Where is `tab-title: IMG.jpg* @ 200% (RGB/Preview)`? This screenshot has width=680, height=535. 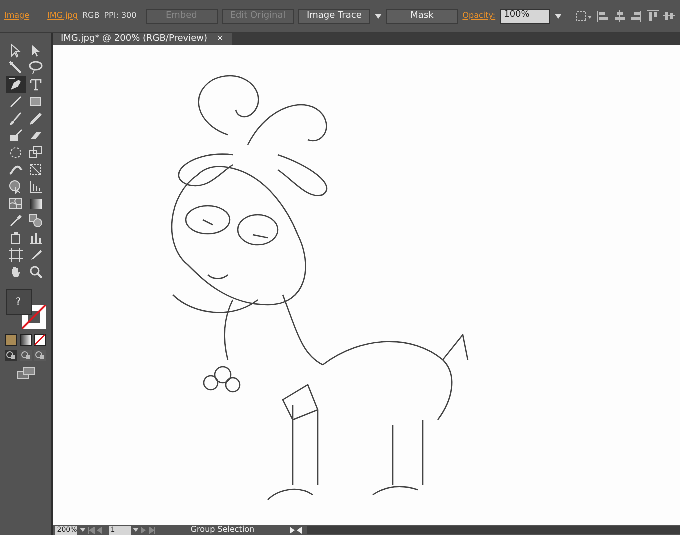 tab-title: IMG.jpg* @ 200% (RGB/Preview) is located at coordinates (134, 39).